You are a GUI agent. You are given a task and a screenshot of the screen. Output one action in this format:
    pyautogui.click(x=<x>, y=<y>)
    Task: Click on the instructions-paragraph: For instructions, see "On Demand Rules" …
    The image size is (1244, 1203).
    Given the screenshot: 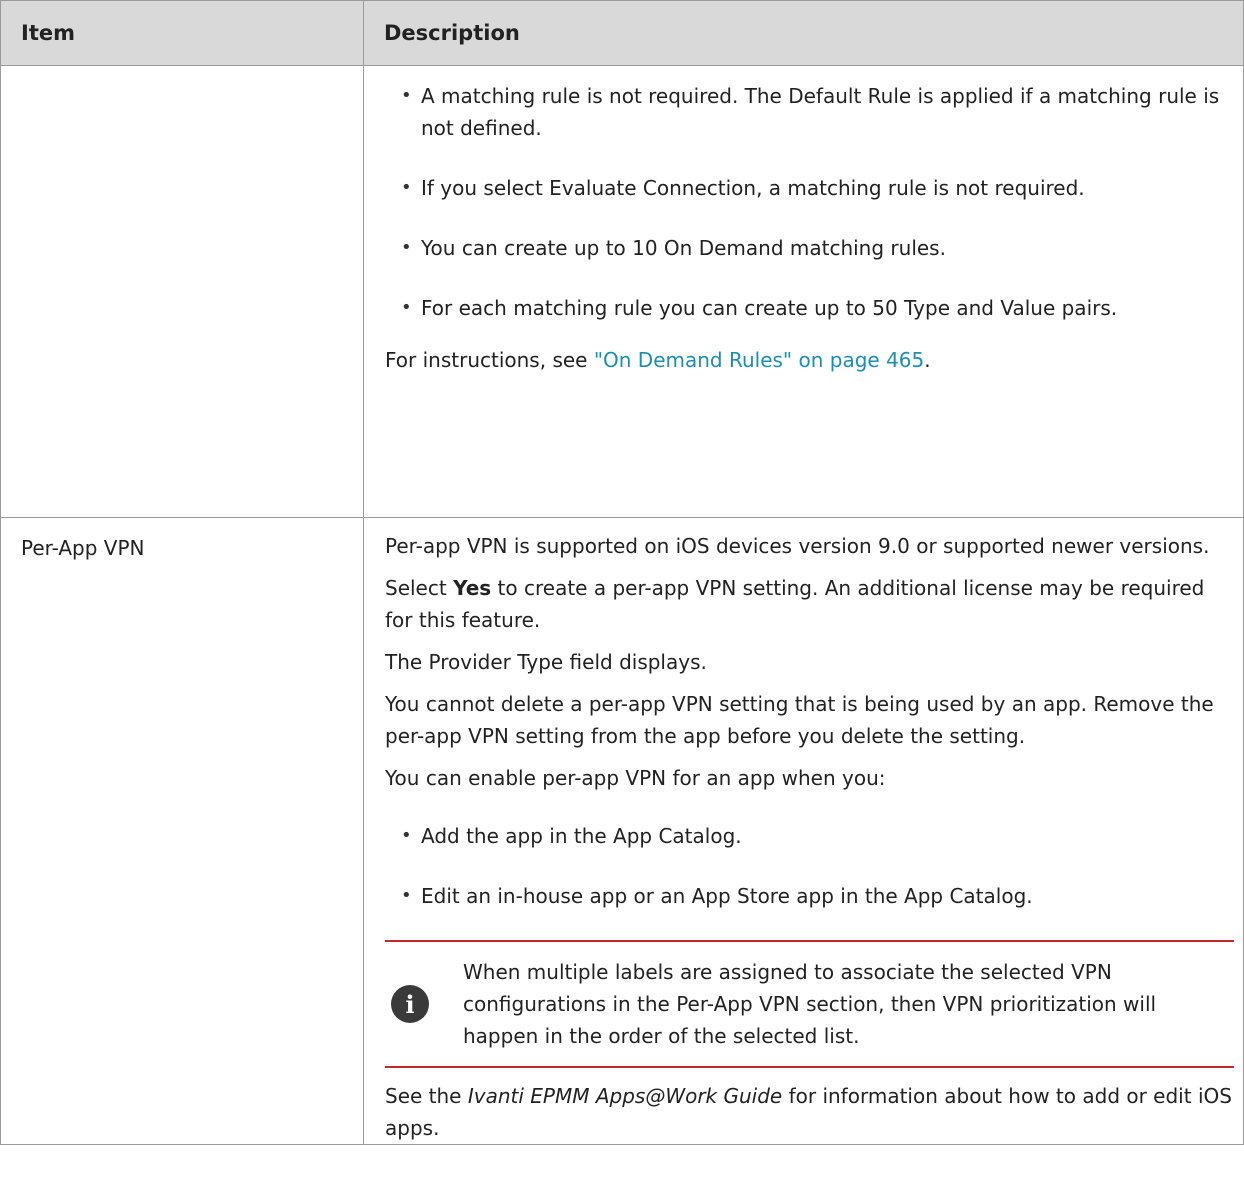 What is the action you would take?
    pyautogui.click(x=809, y=360)
    